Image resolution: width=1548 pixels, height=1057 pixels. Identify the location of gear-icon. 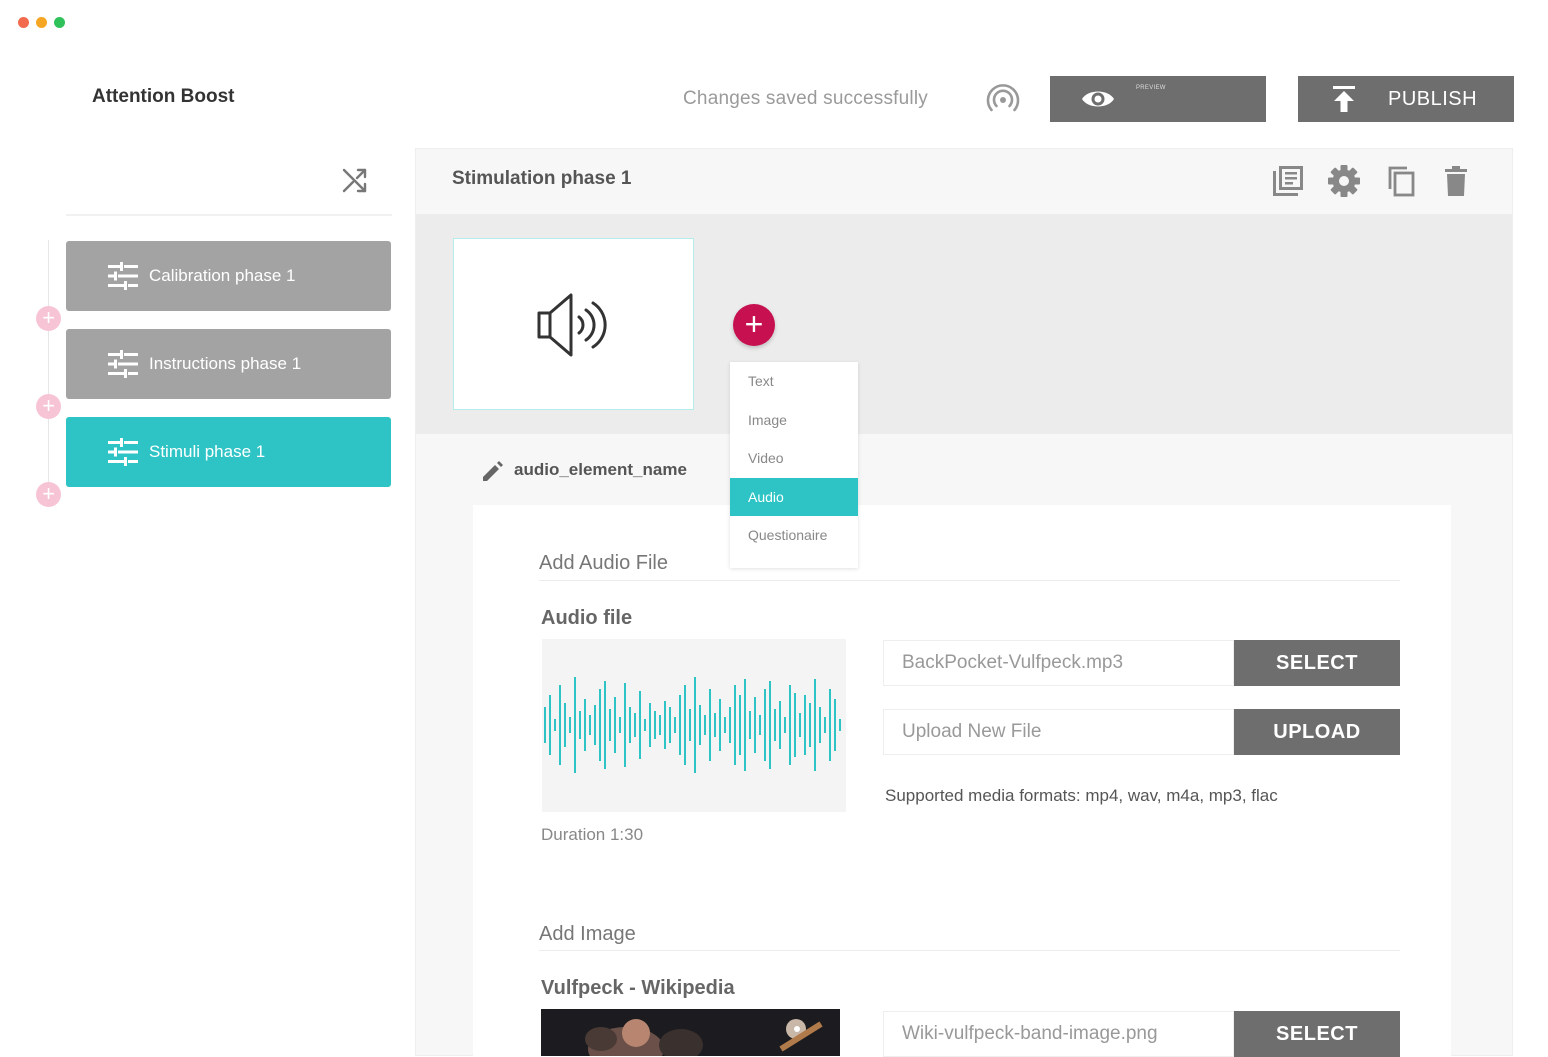
(1344, 181).